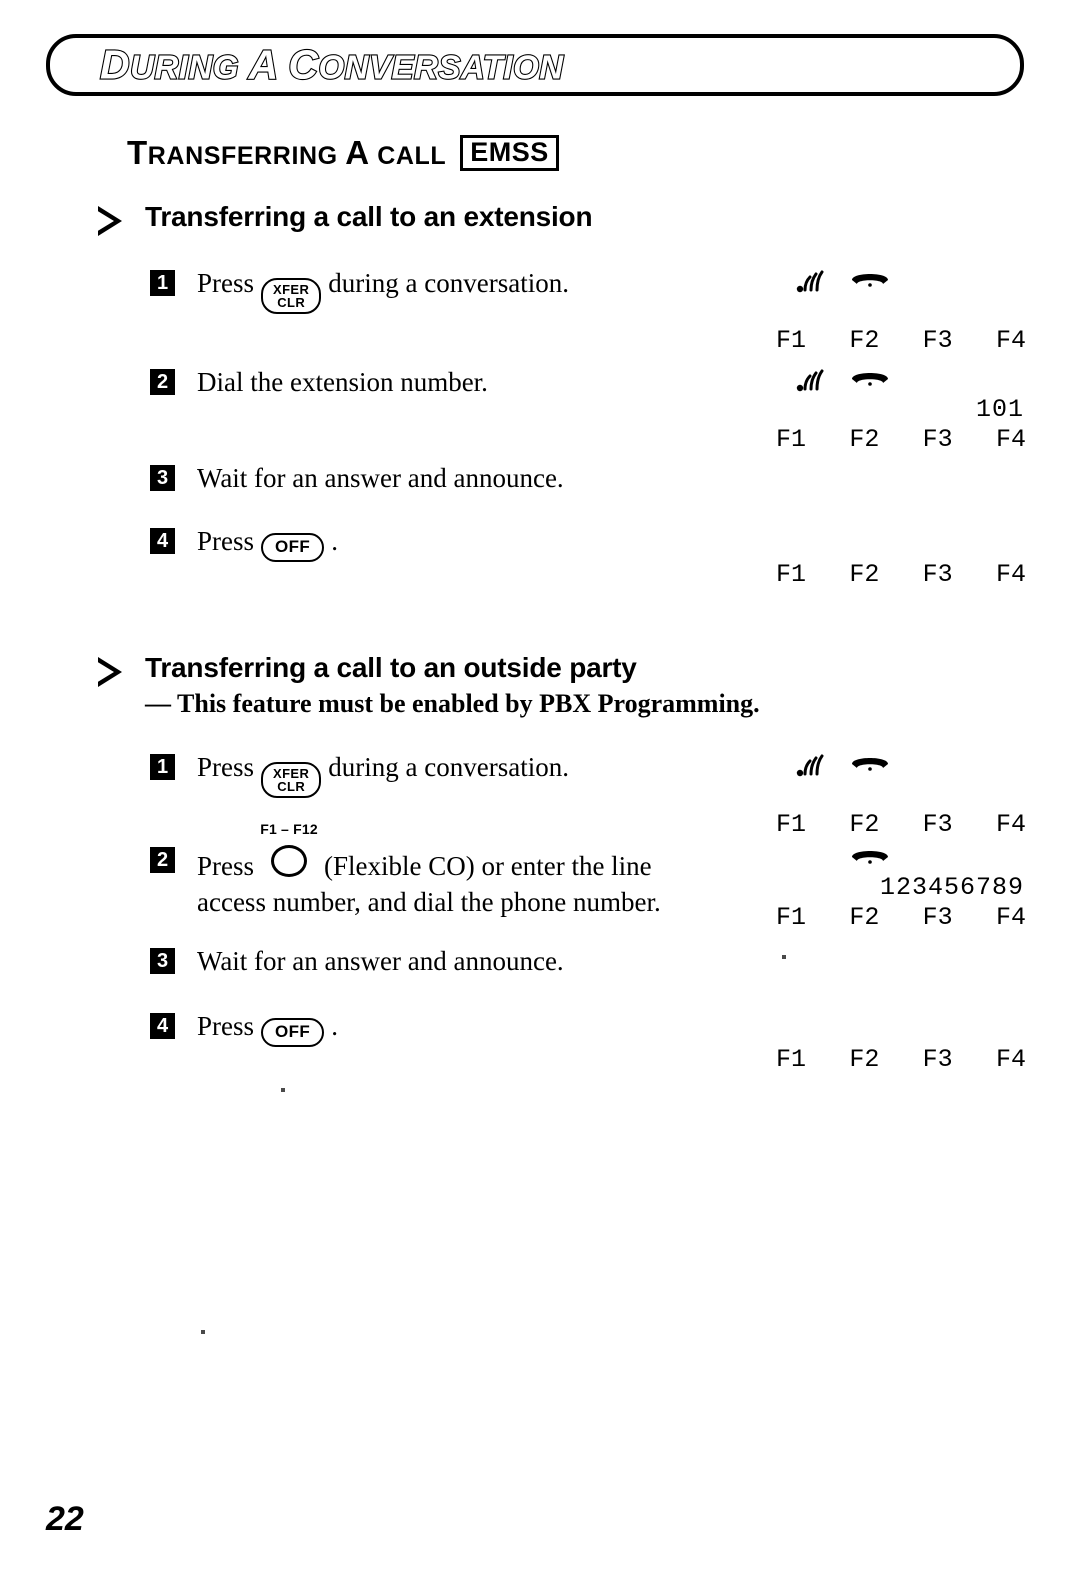 This screenshot has height=1572, width=1080. What do you see at coordinates (488, 866) in the screenshot?
I see `step-text-after: (Flexible CO) or enter the line` at bounding box center [488, 866].